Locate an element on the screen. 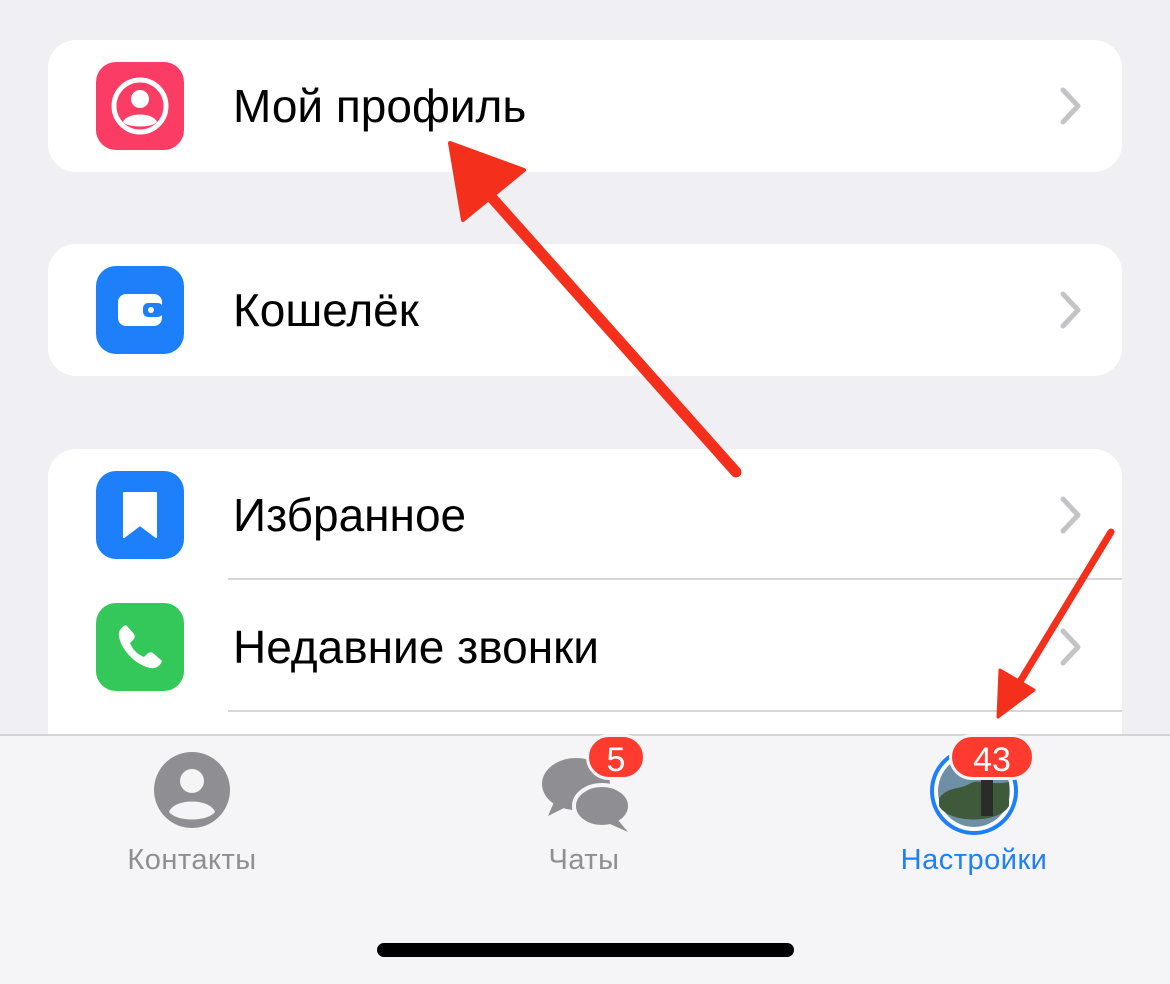 The image size is (1170, 984). wallet-label: Кошелёк is located at coordinates (326, 310).